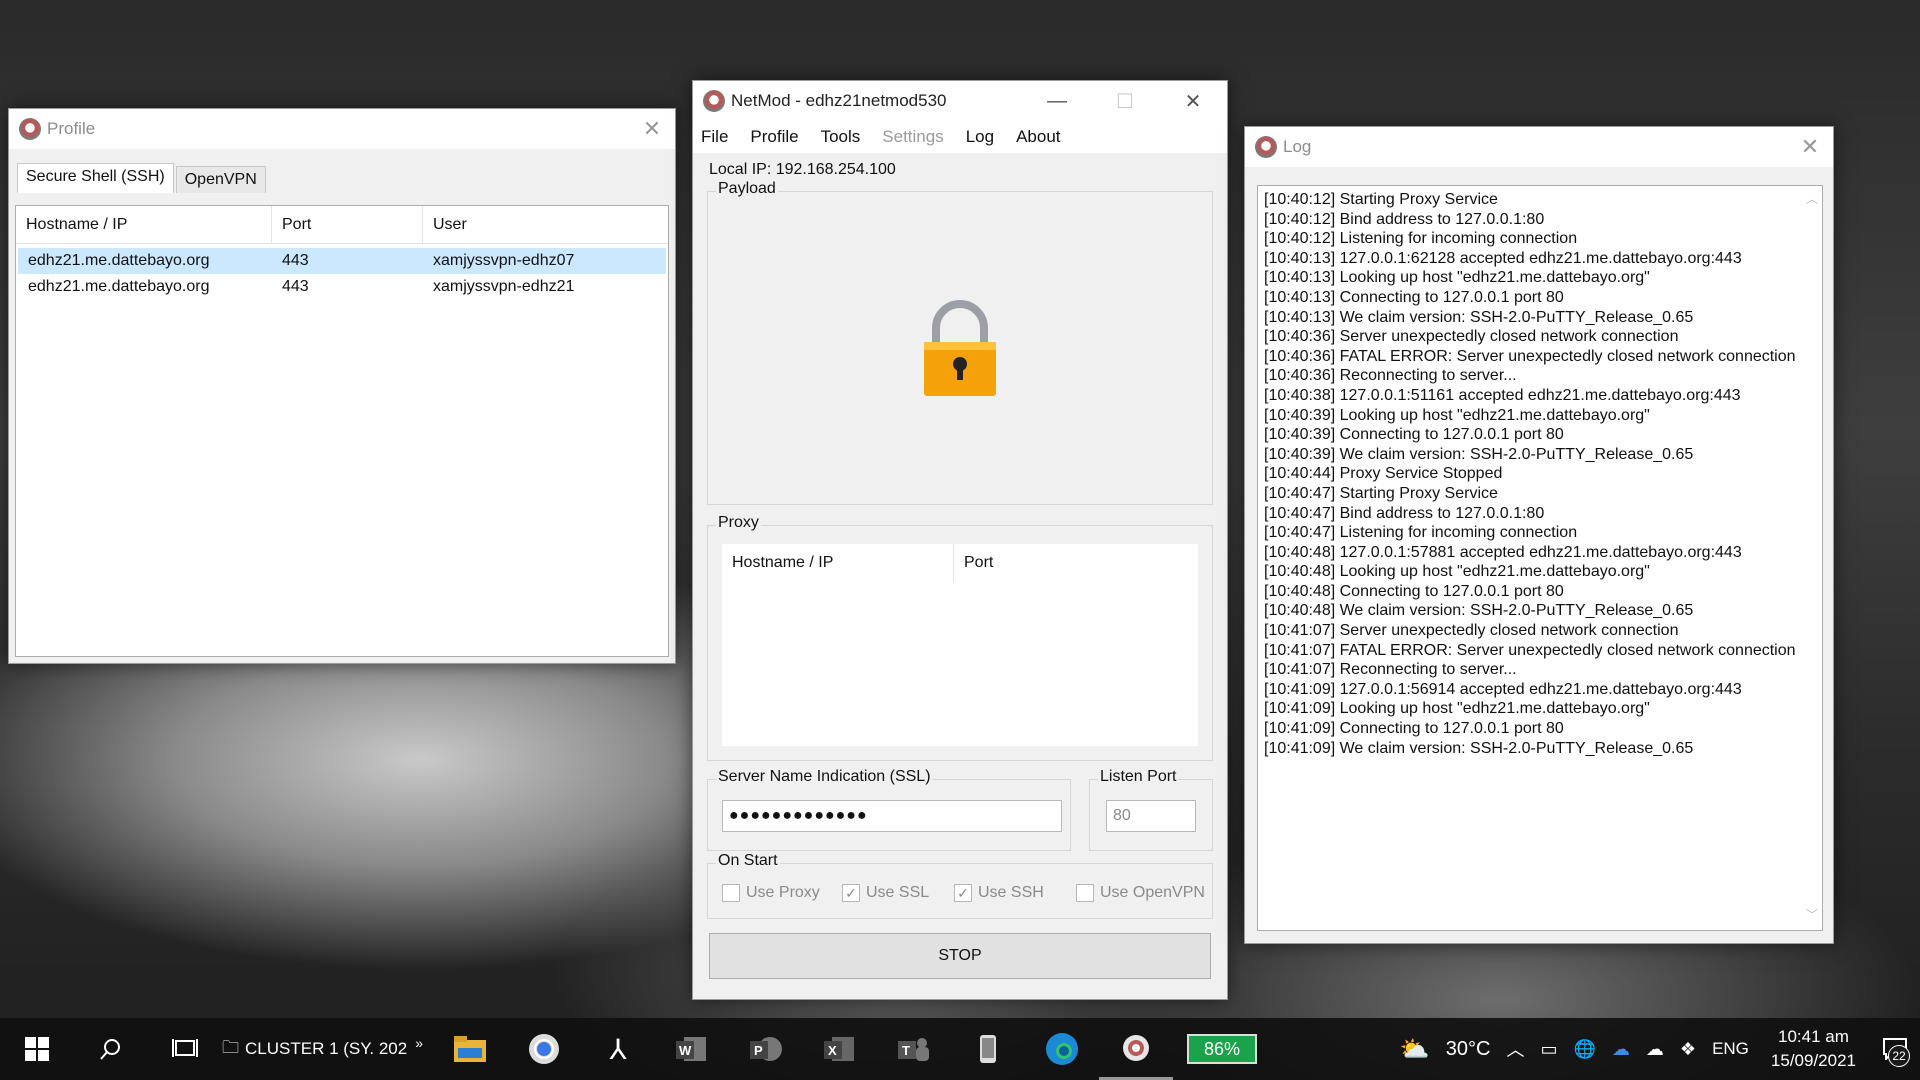  I want to click on profile-list-header: Hostname / IP Port User, so click(342, 224).